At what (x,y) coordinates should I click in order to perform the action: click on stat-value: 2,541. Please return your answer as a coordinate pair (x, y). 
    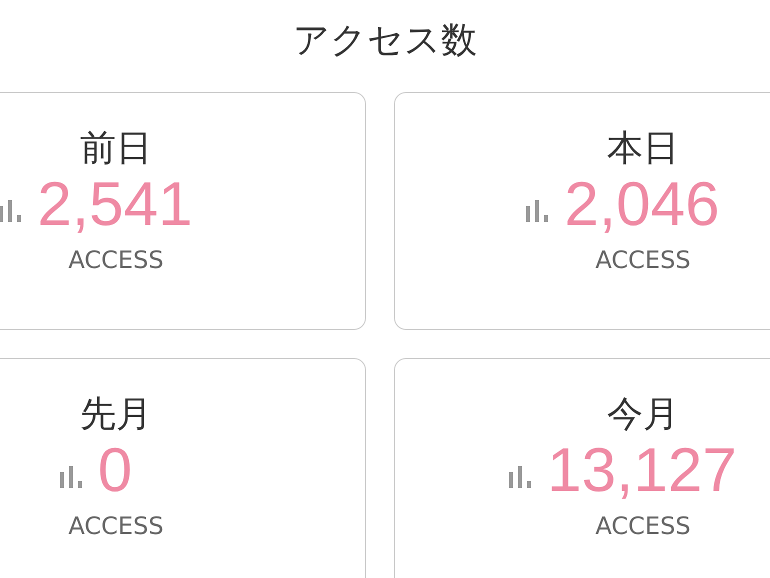
    Looking at the image, I should click on (115, 205).